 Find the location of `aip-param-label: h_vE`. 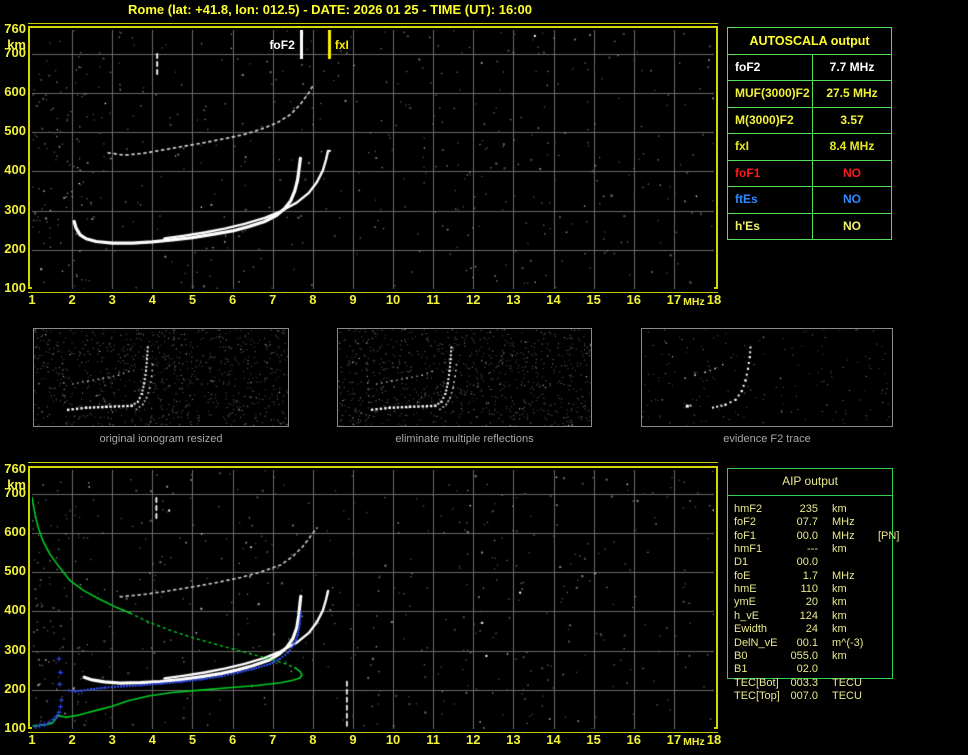

aip-param-label: h_vE is located at coordinates (747, 615).